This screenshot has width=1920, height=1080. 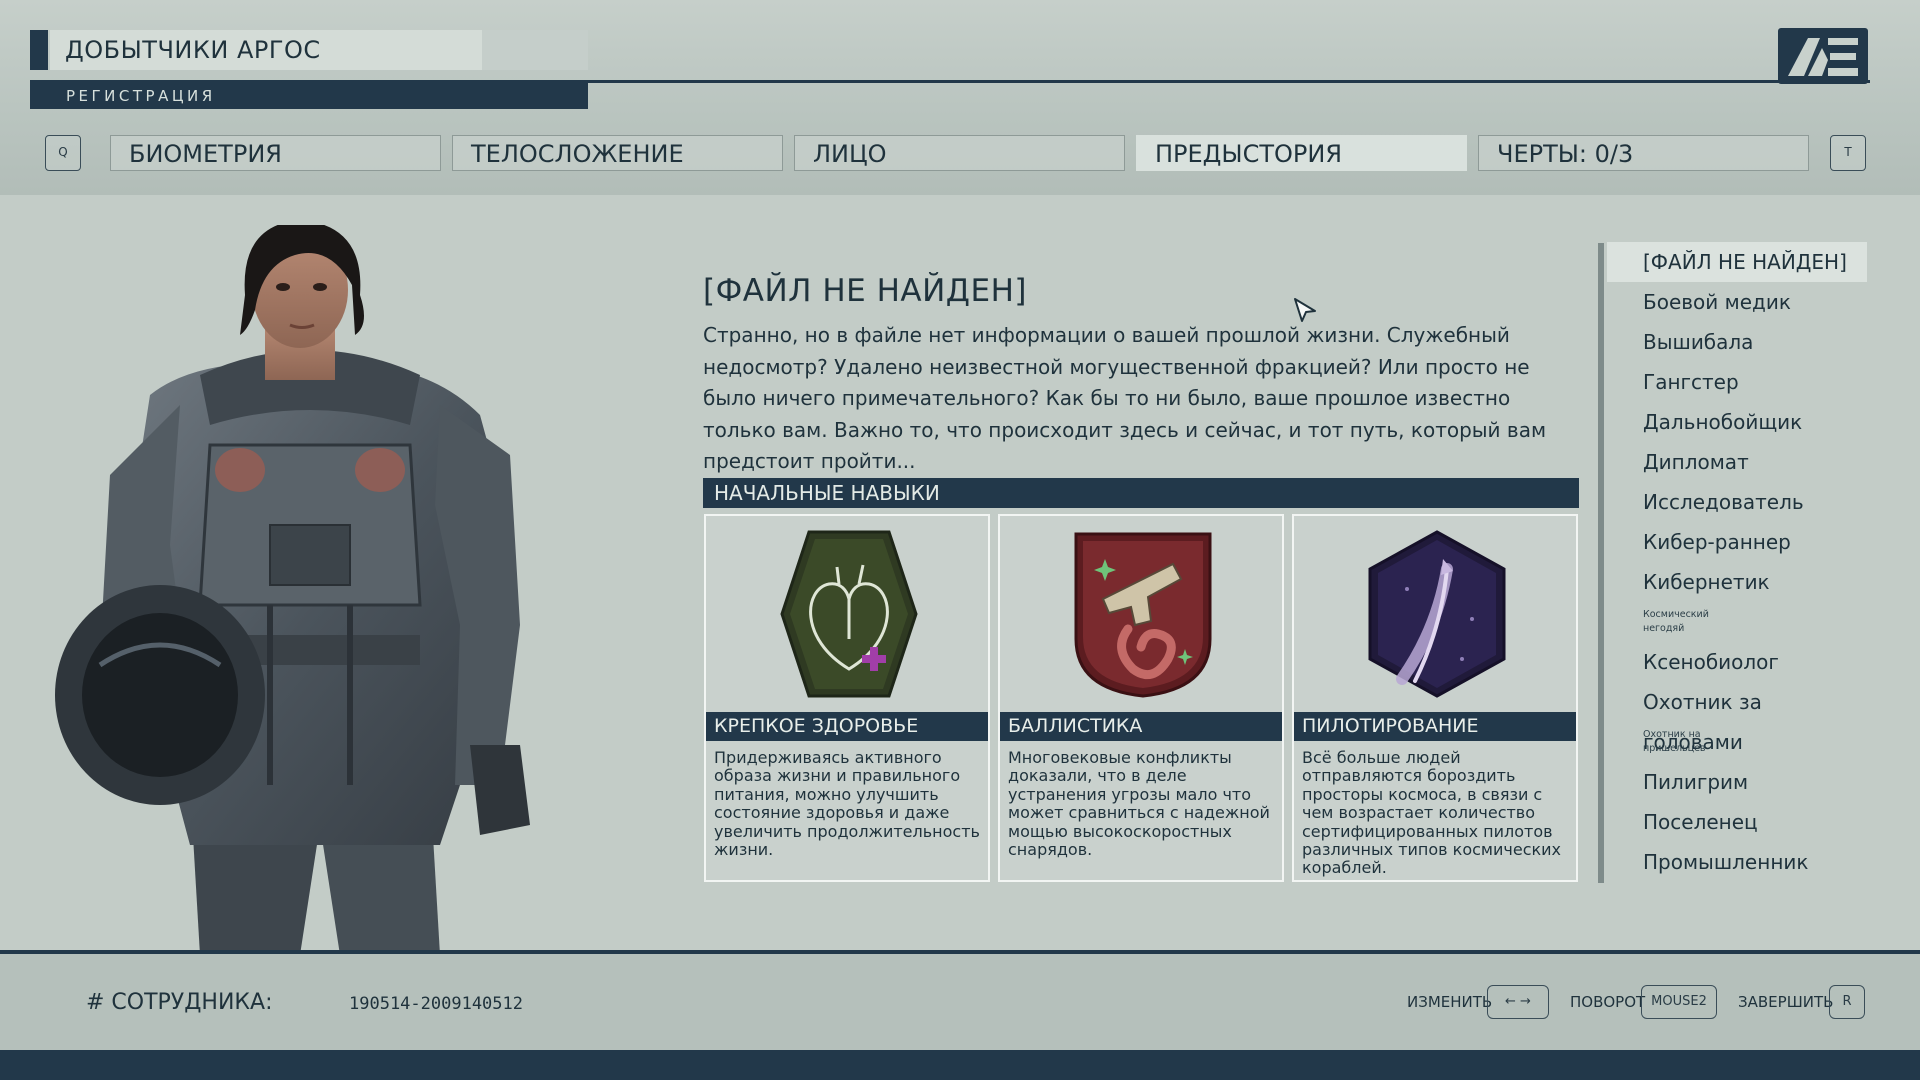 What do you see at coordinates (1305, 310) in the screenshot?
I see `mouse-cursor-icon` at bounding box center [1305, 310].